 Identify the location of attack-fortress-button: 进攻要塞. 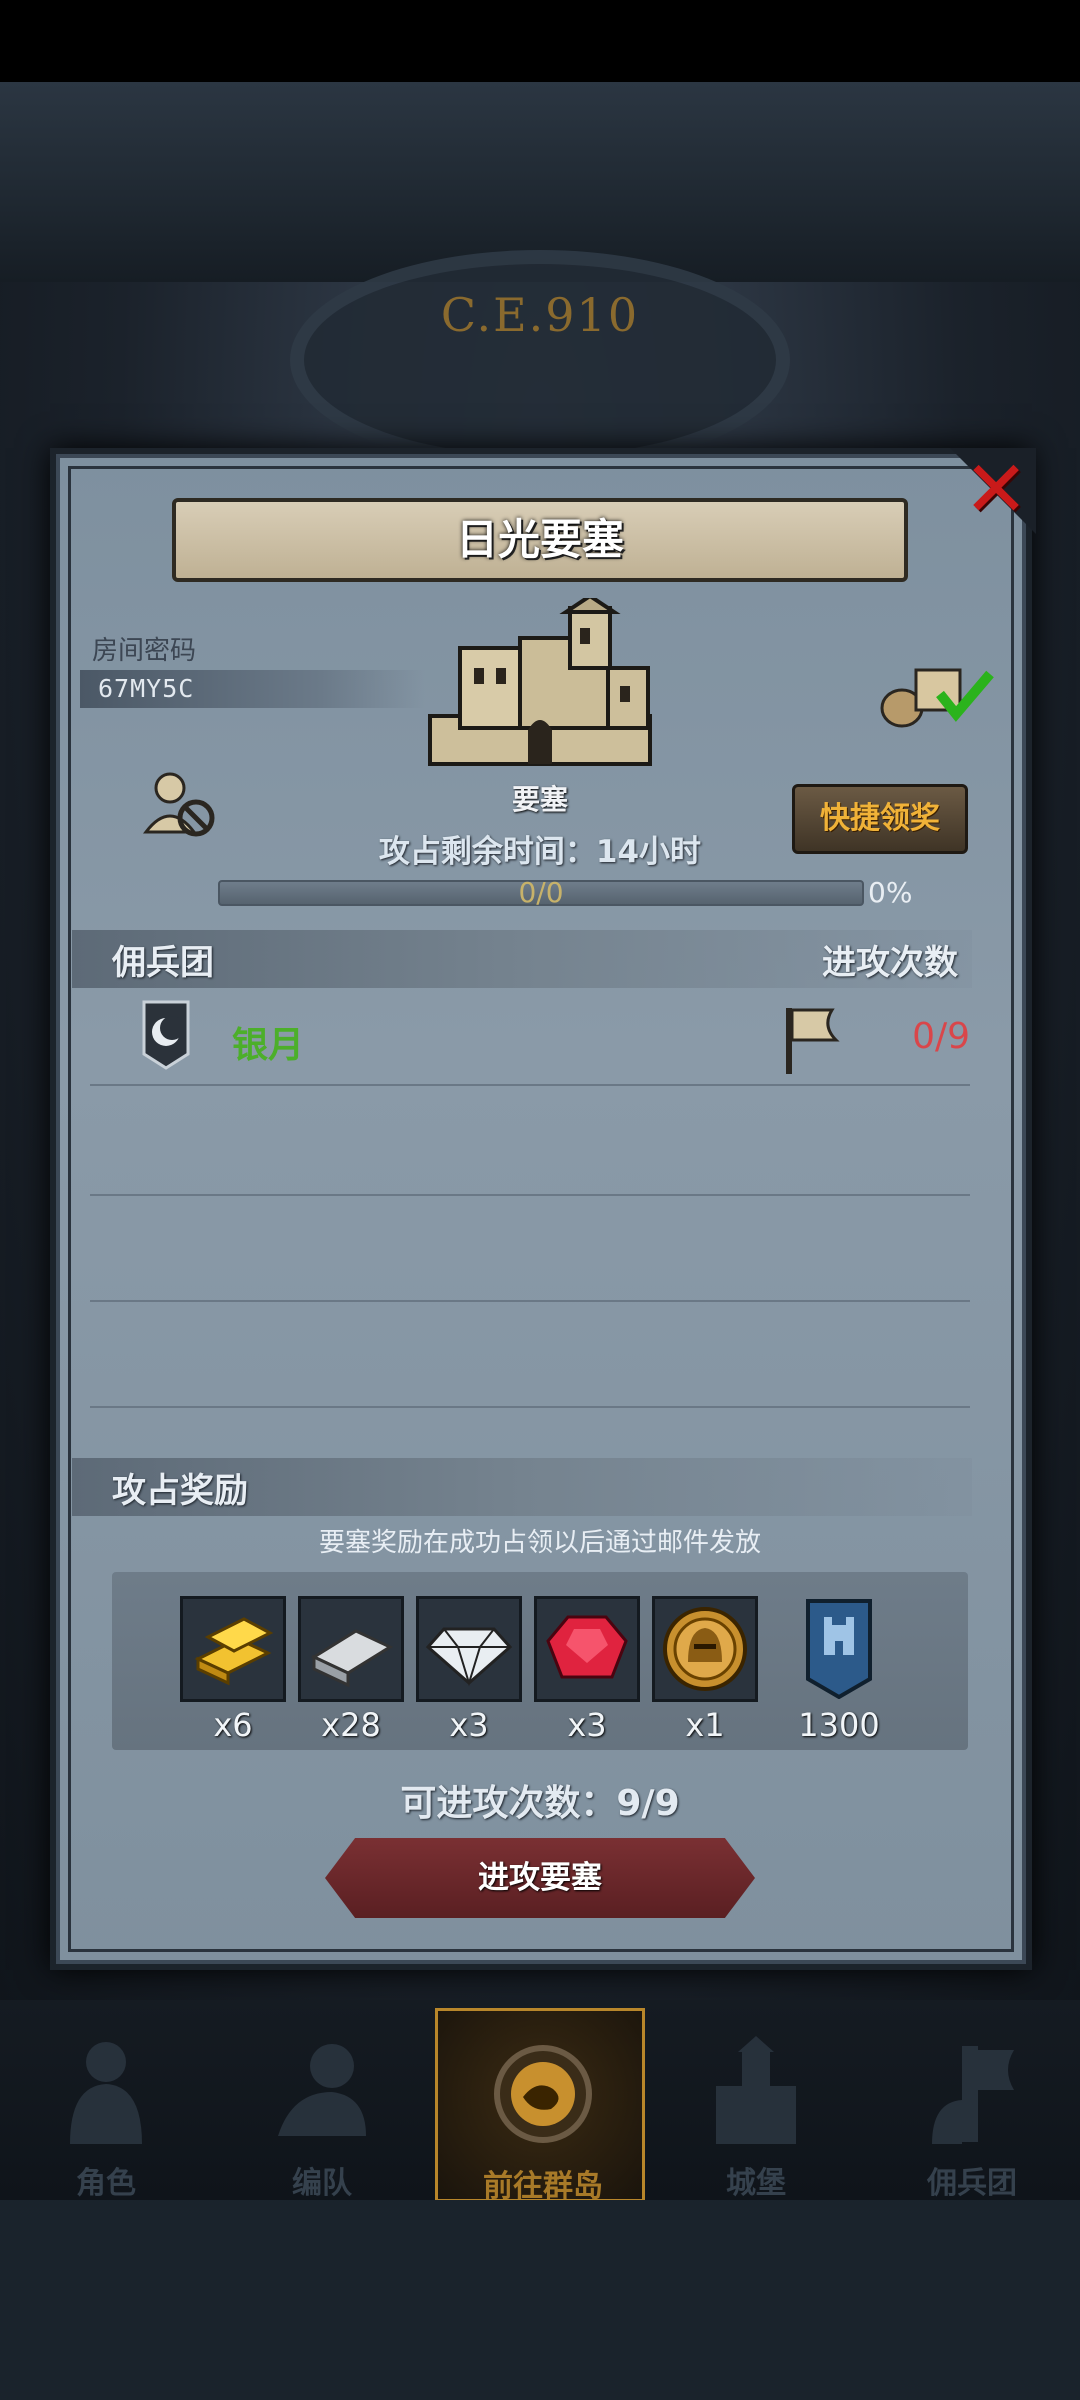
(540, 1878).